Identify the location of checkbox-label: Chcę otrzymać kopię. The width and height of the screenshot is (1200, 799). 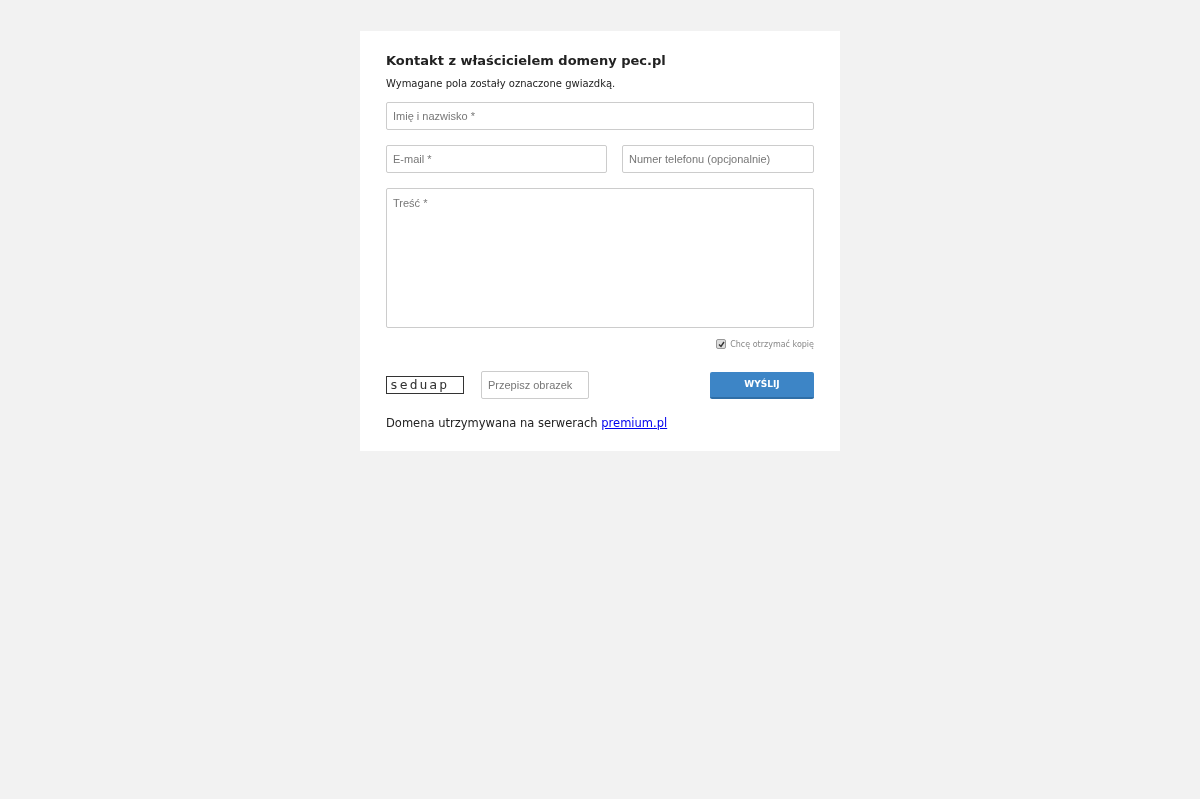
(772, 344).